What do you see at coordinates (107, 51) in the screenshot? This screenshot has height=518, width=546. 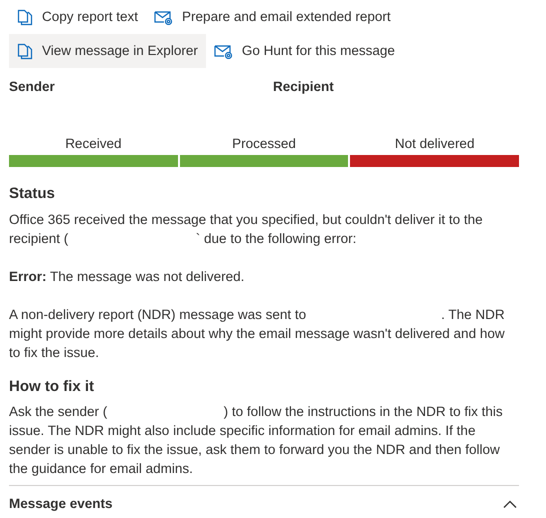 I see `toolbar-button: View message in Explorer` at bounding box center [107, 51].